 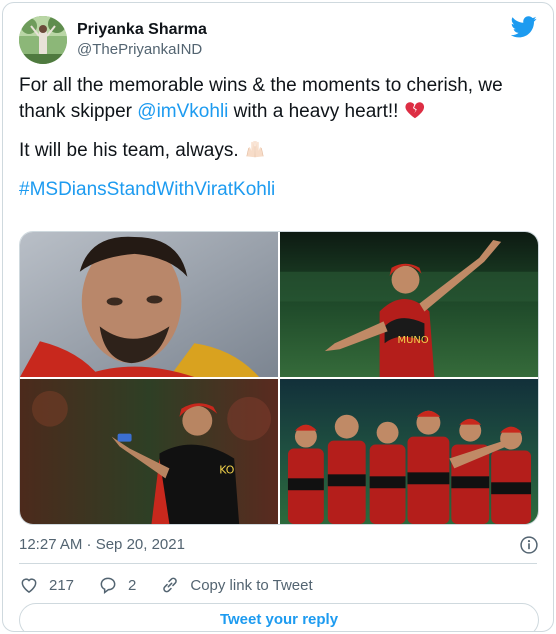 I want to click on author-names: Priyanka Sharma @ThePriyankaIND, so click(x=142, y=40).